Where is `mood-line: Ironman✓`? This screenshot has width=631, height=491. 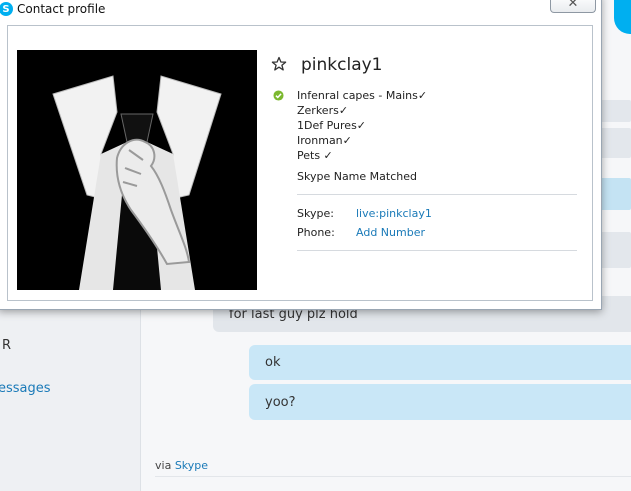
mood-line: Ironman✓ is located at coordinates (324, 140).